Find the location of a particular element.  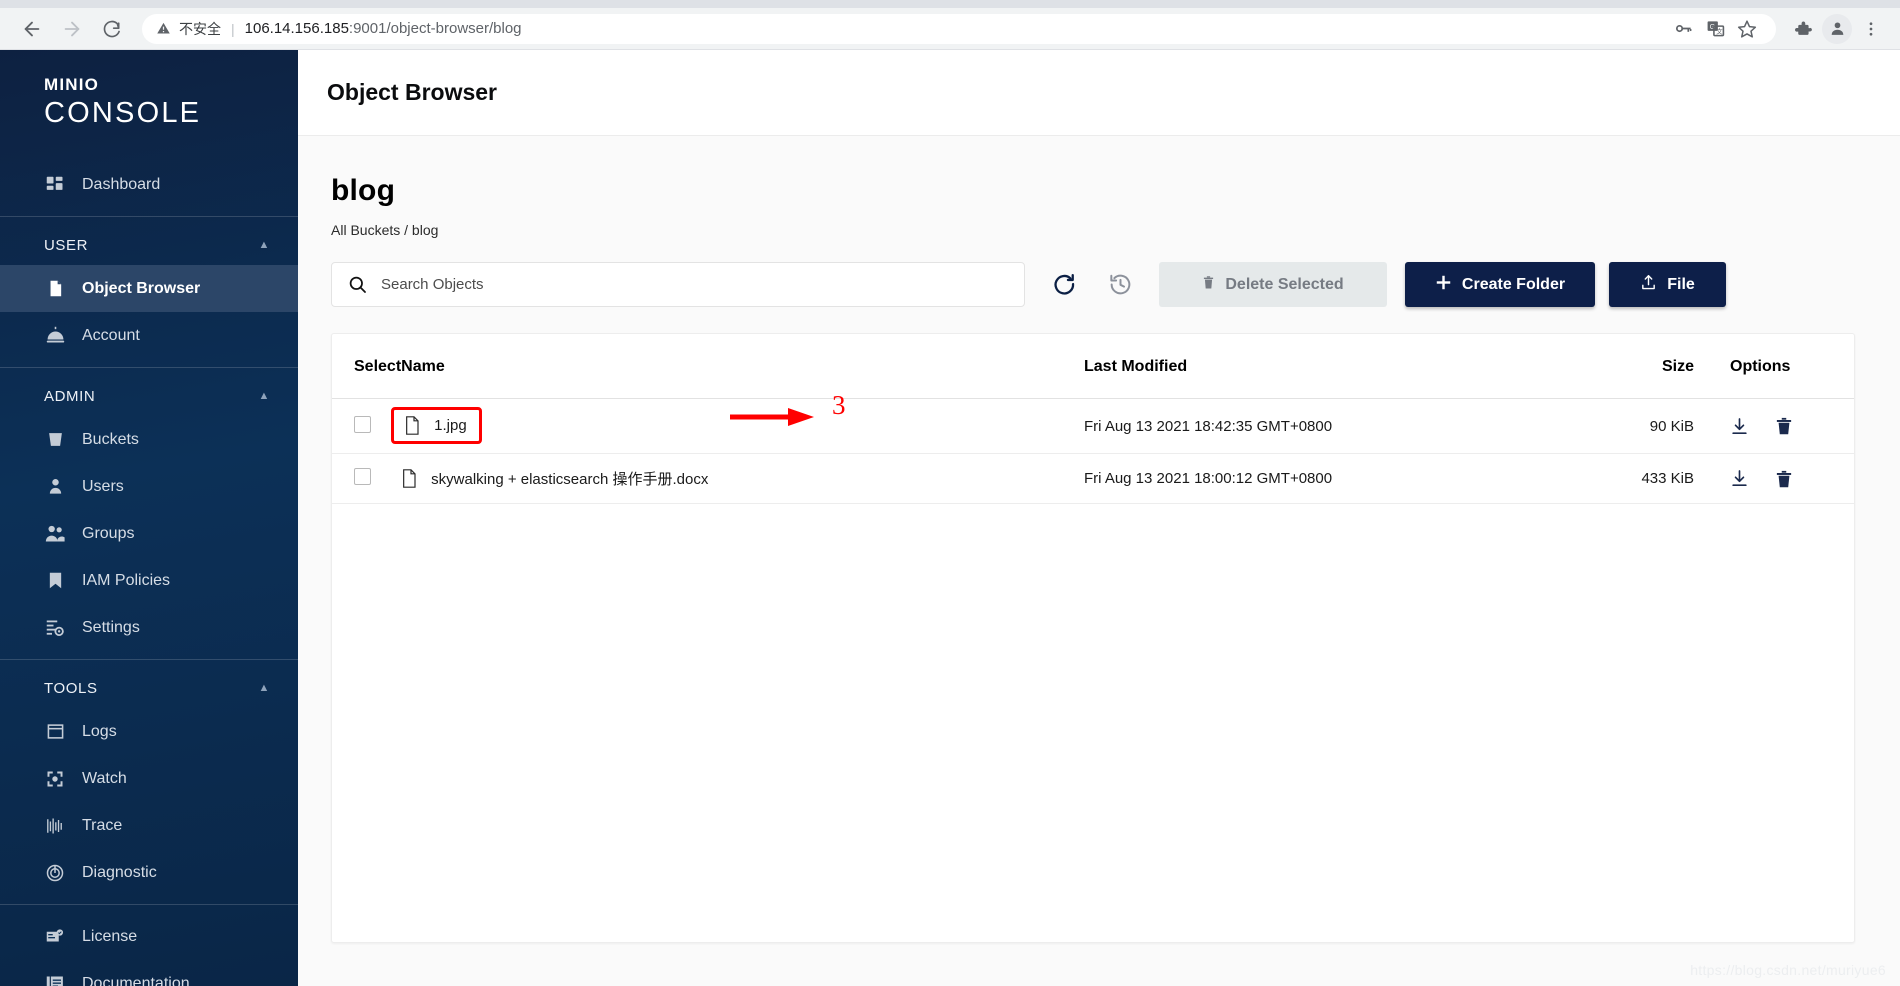

minio-console-logo: MINIO CONSOLE is located at coordinates (149, 105).